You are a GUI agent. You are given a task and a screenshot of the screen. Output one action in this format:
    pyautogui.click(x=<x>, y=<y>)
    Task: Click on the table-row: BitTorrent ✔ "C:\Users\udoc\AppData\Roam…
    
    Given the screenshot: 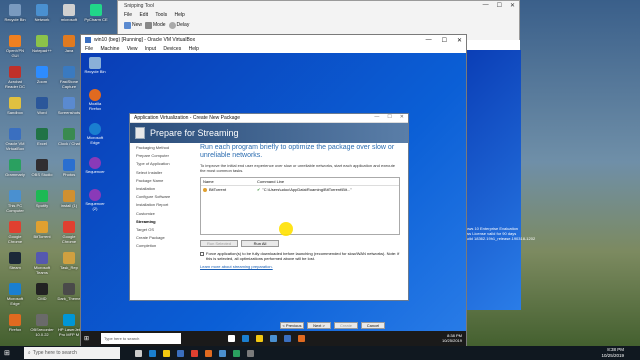 What is the action you would take?
    pyautogui.click(x=300, y=189)
    